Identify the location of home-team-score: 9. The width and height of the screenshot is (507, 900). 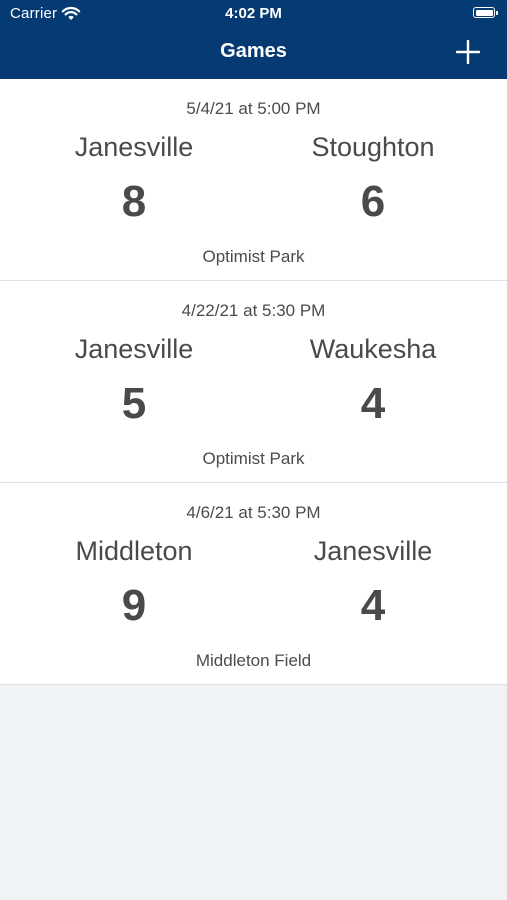
(134, 605).